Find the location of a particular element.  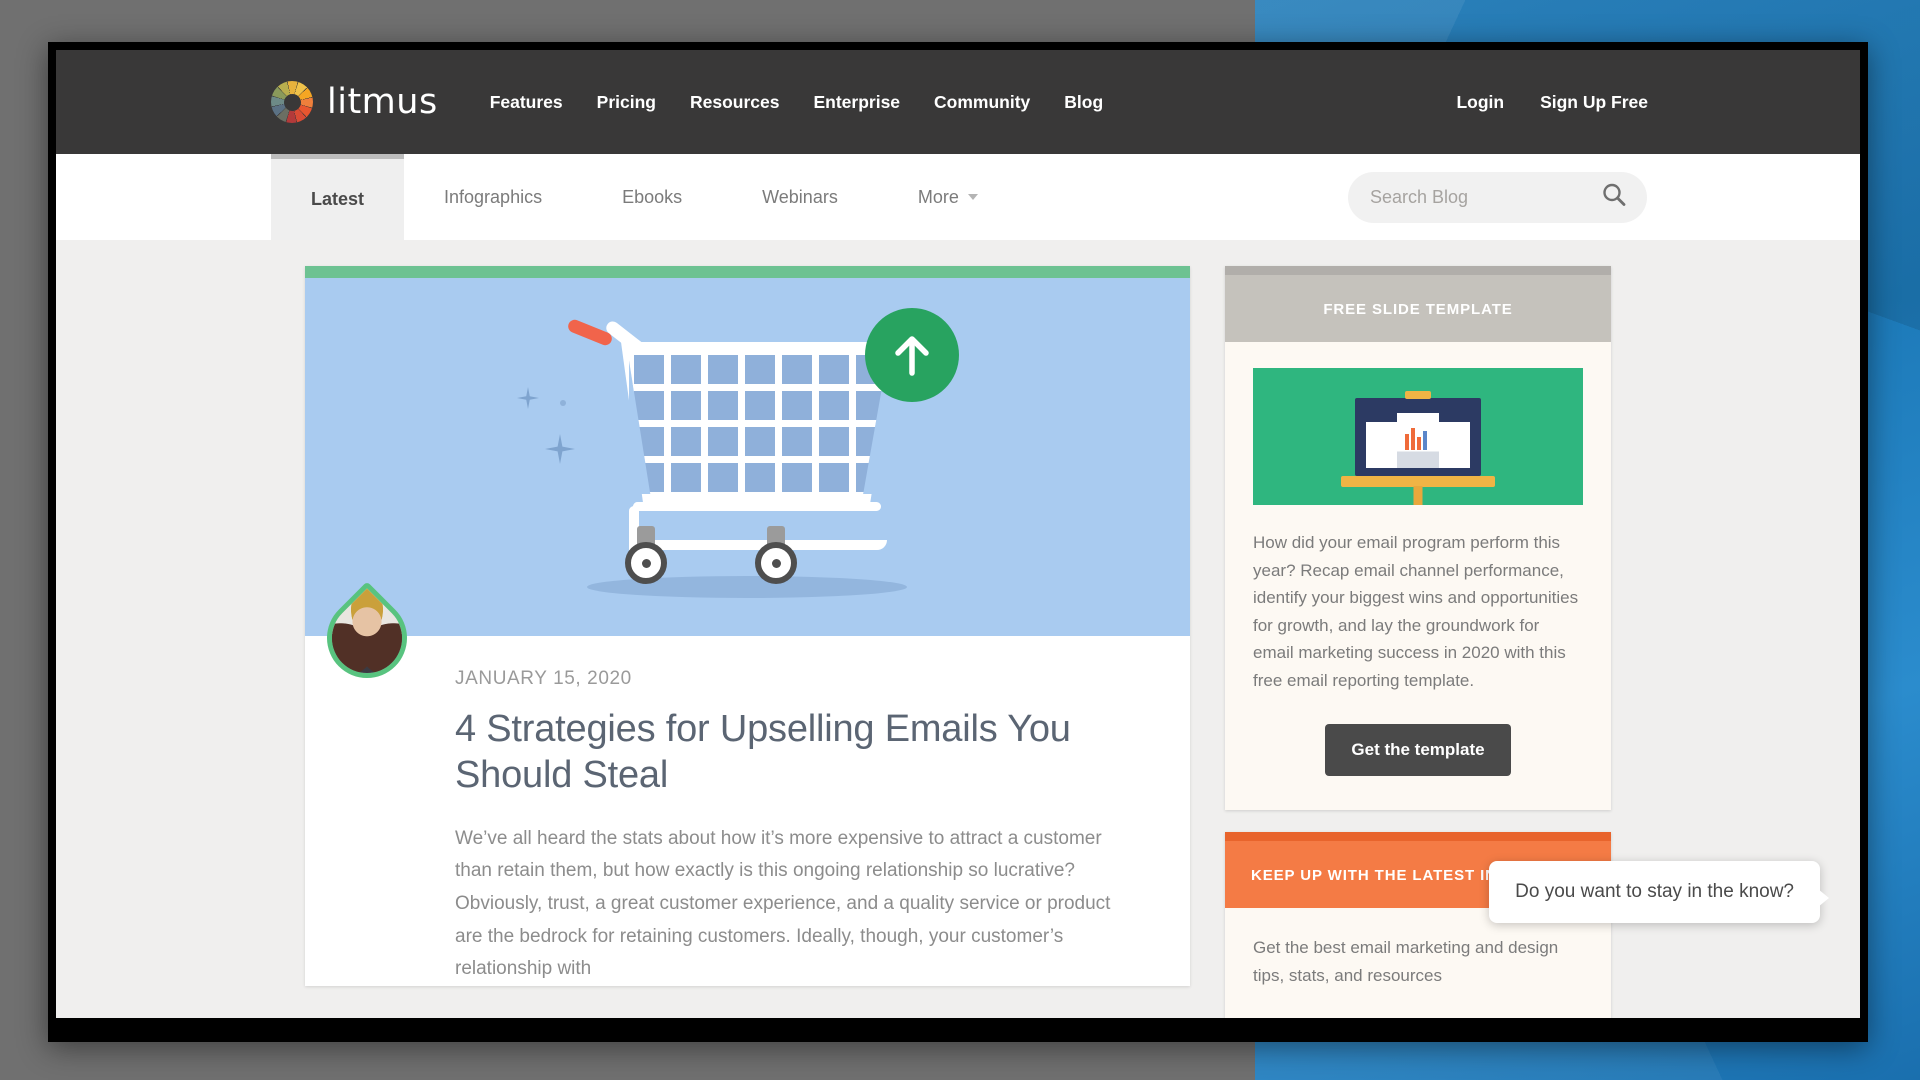

nav-item-enterprise: Enterprise is located at coordinates (856, 102).